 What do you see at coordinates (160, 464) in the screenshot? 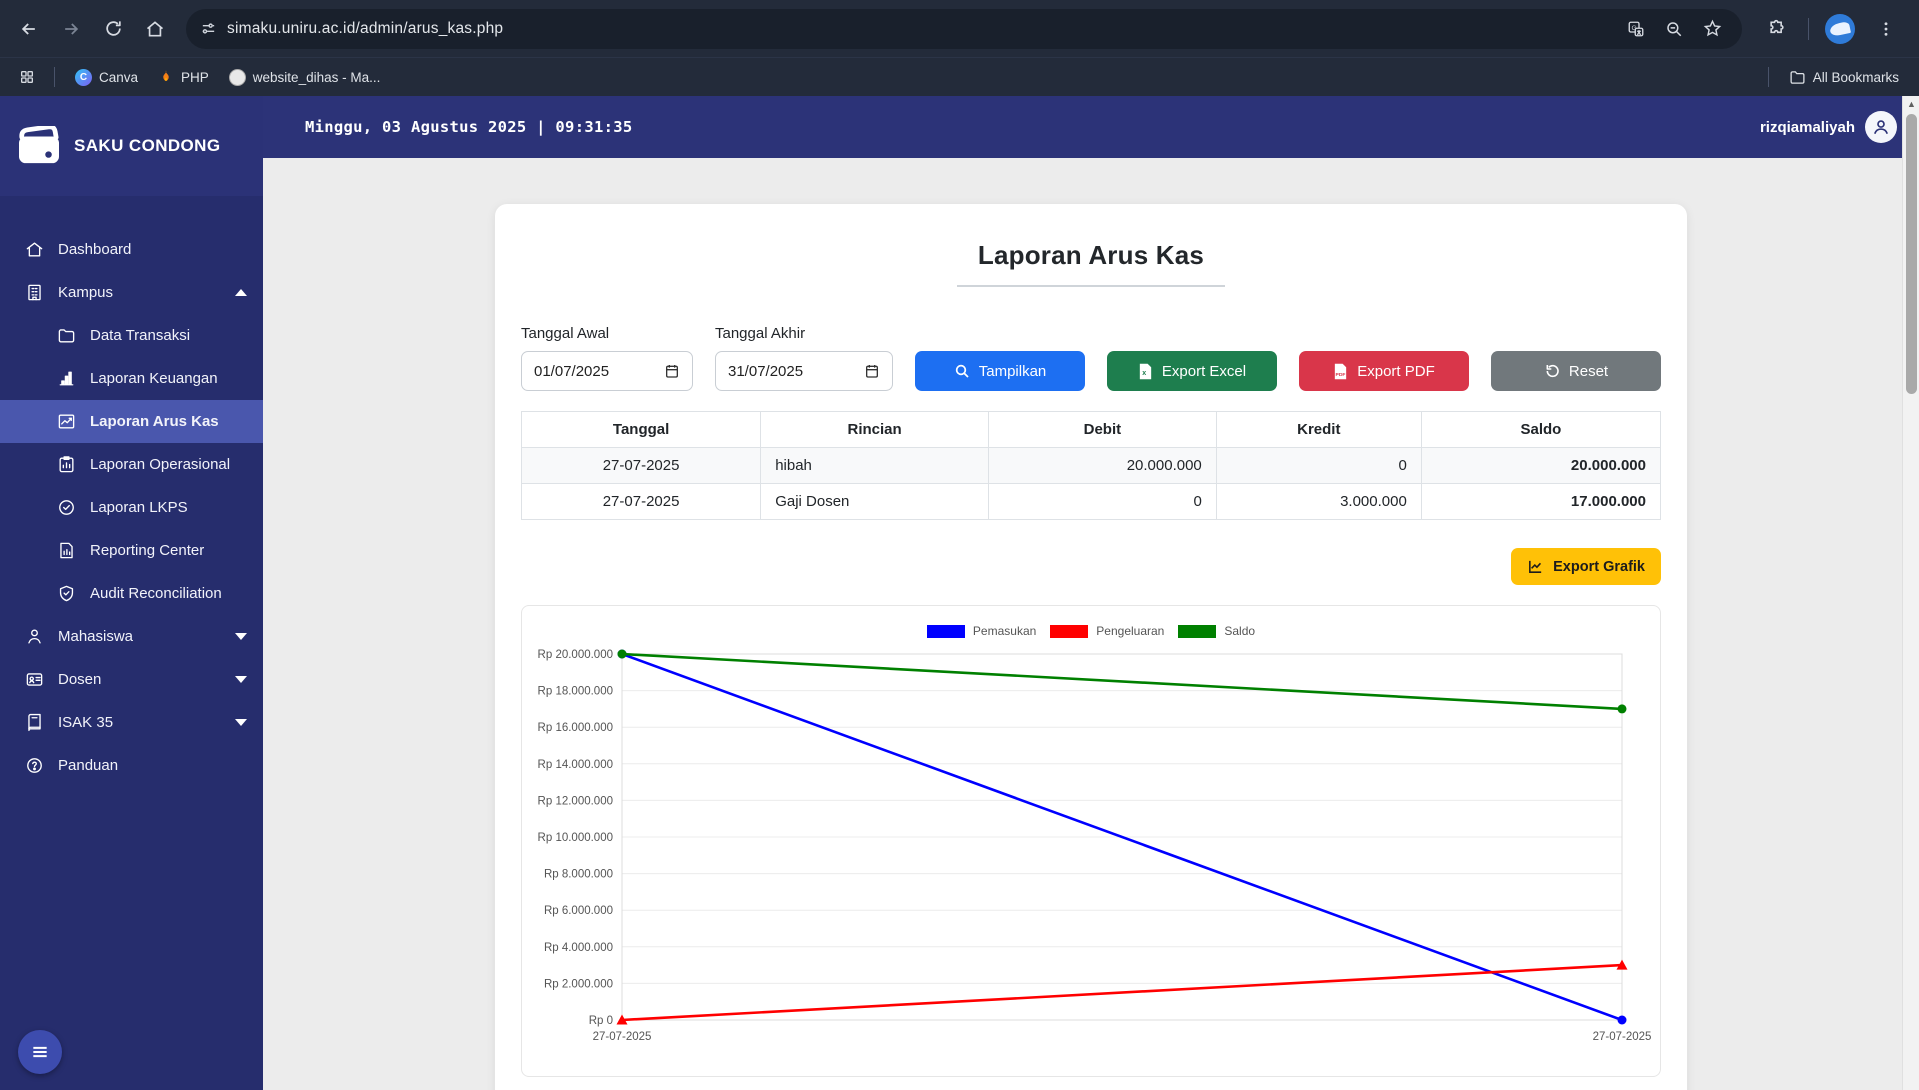
I see `sidebar-item-label: Laporan Operasional` at bounding box center [160, 464].